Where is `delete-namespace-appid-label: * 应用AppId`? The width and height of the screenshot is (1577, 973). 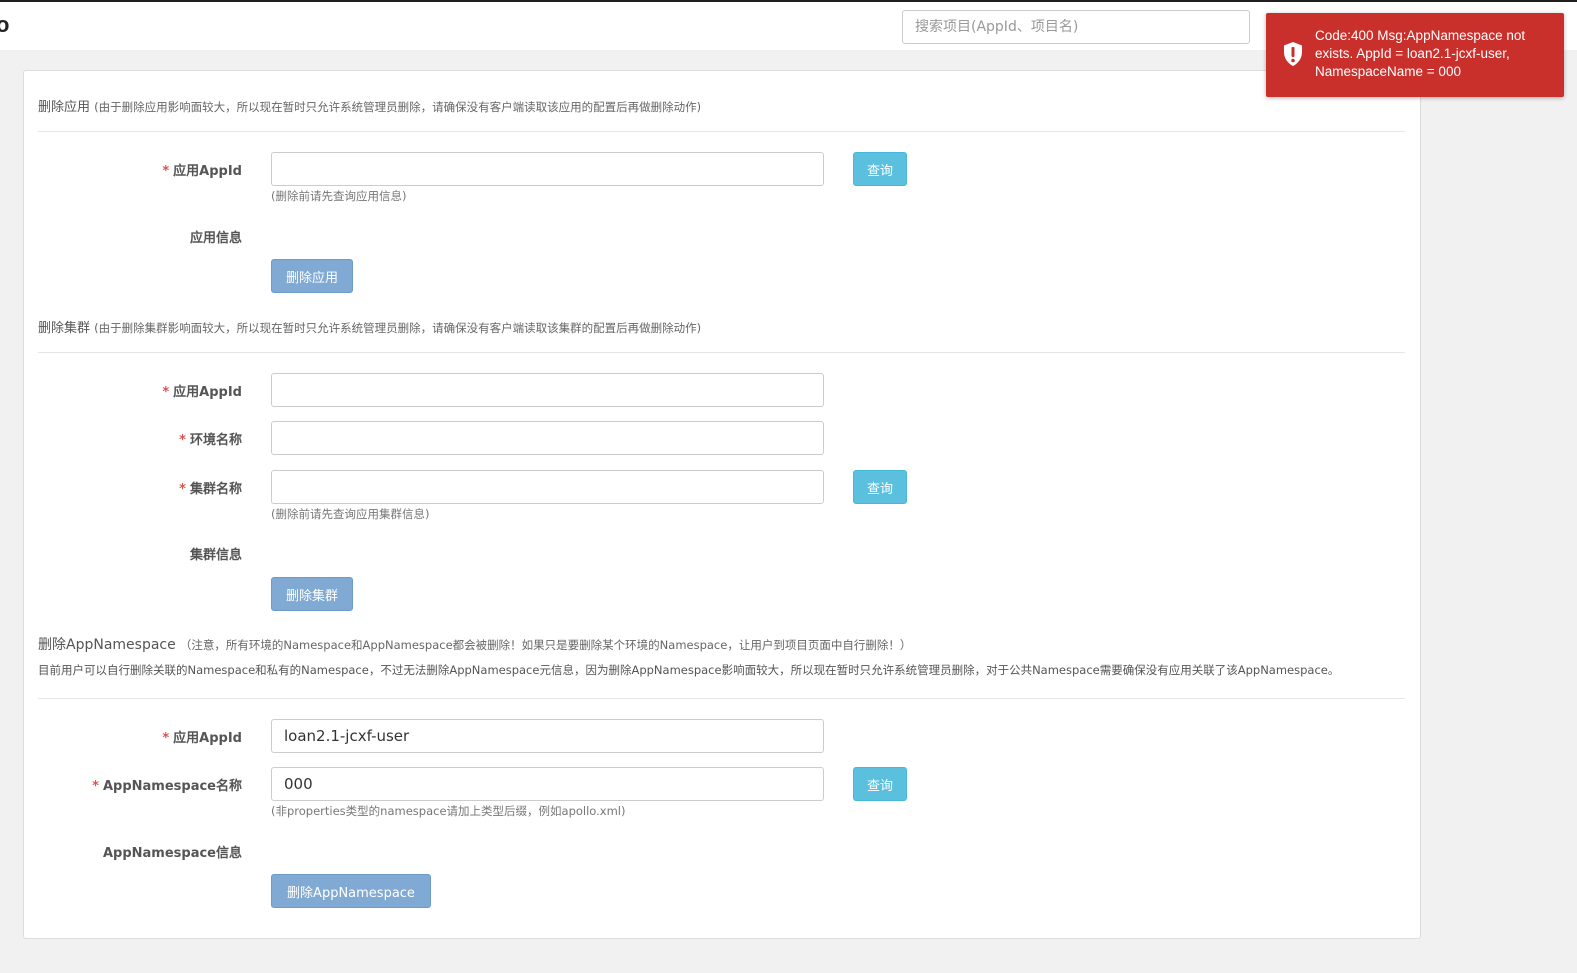 delete-namespace-appid-label: * 应用AppId is located at coordinates (202, 738).